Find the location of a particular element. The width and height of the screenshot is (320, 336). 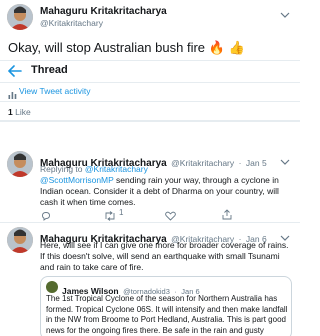

replying-to-prefix: Replying to is located at coordinates (61, 169).